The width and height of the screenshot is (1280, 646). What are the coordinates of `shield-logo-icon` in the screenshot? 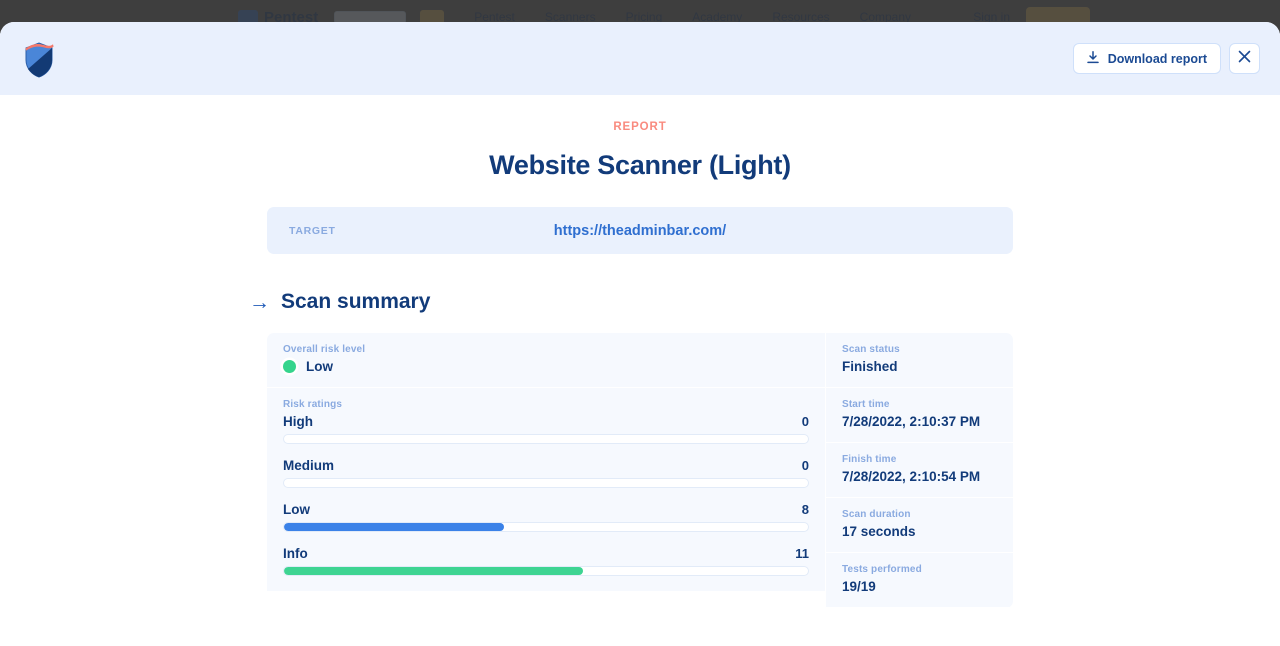 It's located at (39, 59).